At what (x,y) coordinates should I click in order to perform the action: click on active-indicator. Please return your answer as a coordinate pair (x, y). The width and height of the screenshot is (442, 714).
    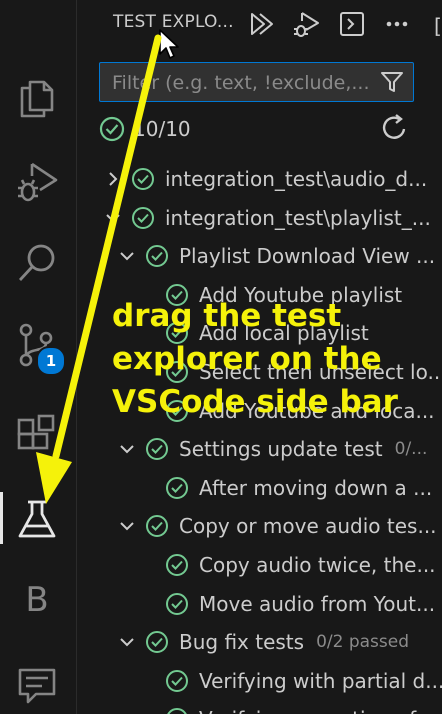
    Looking at the image, I should click on (1, 518).